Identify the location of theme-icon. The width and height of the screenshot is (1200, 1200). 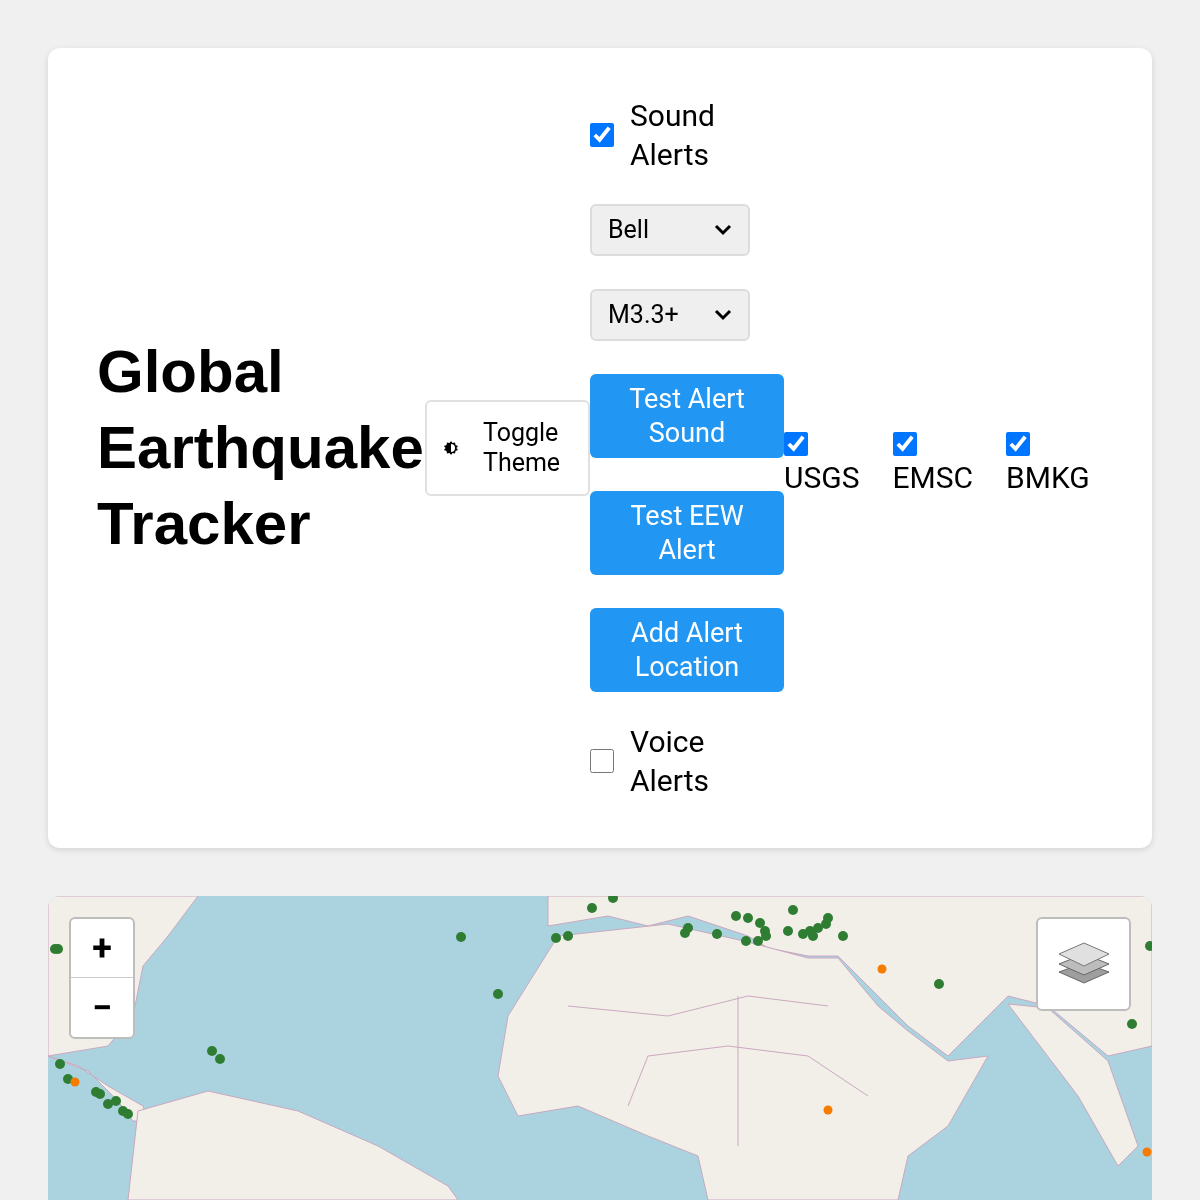
(451, 448).